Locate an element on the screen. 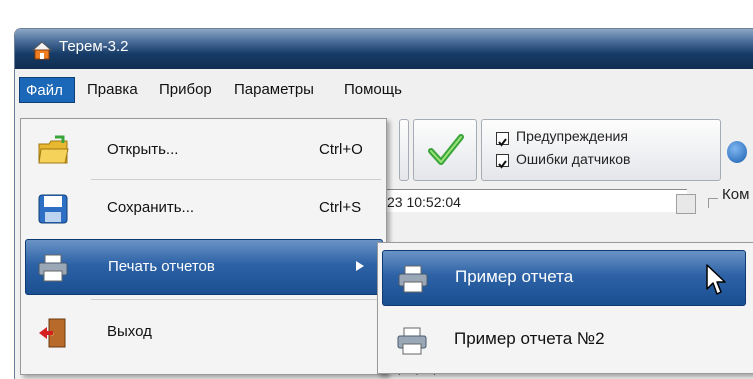 The height and width of the screenshot is (379, 753). ok-button is located at coordinates (445, 150).